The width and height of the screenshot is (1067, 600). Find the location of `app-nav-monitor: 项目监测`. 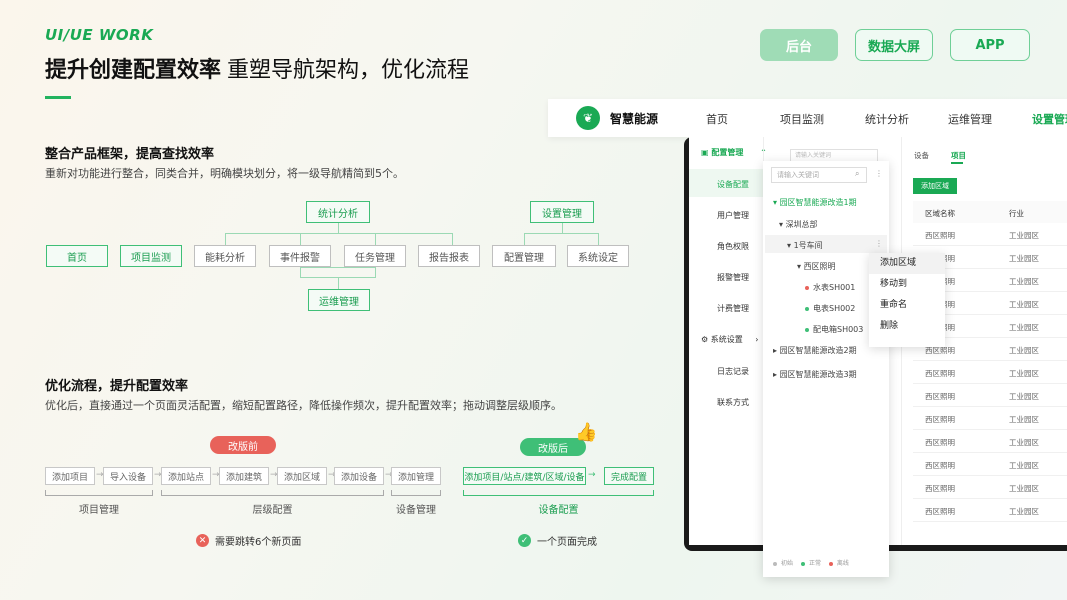

app-nav-monitor: 项目监测 is located at coordinates (802, 119).